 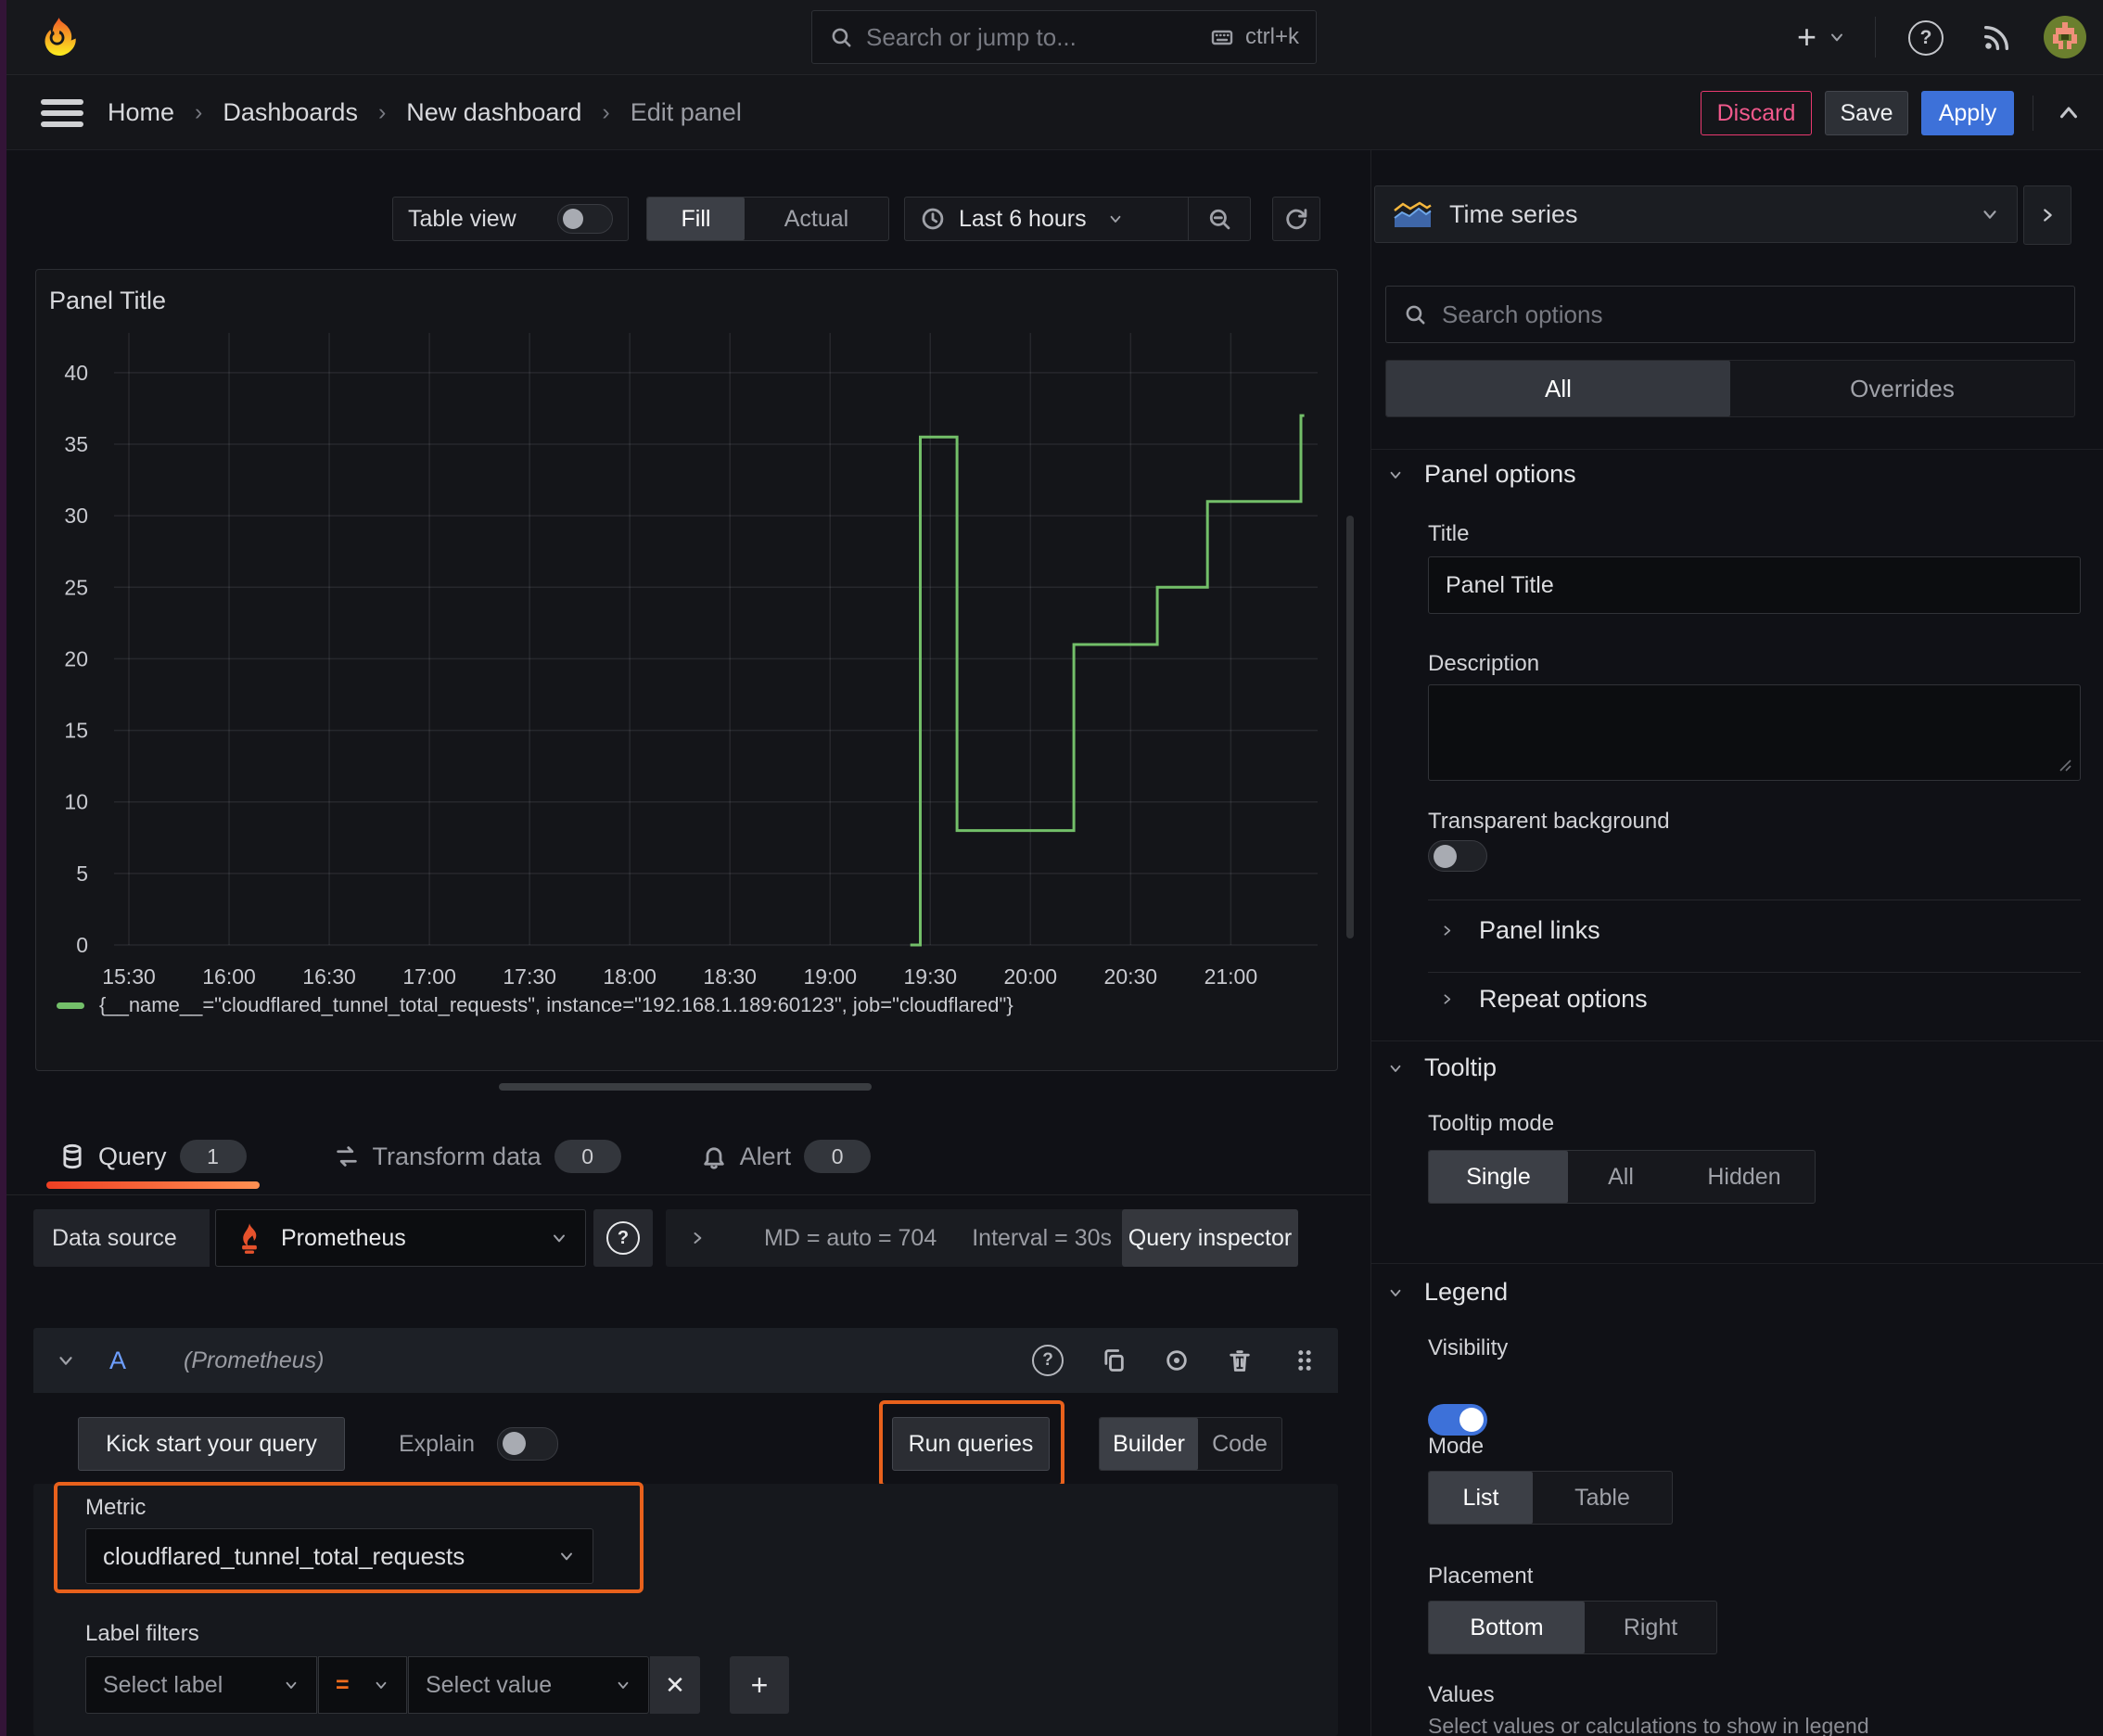 I want to click on apply-button: Apply, so click(x=1967, y=113).